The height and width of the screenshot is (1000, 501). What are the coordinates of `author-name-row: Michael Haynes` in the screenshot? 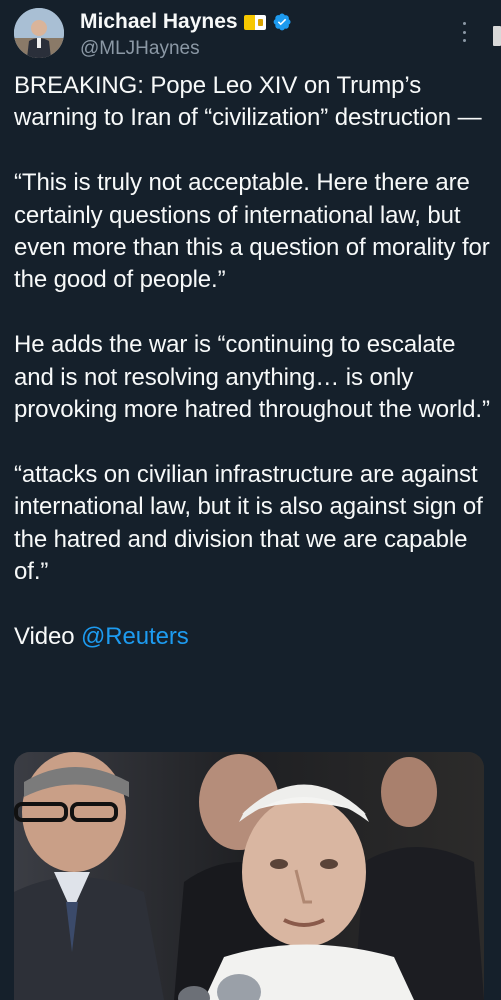 It's located at (186, 22).